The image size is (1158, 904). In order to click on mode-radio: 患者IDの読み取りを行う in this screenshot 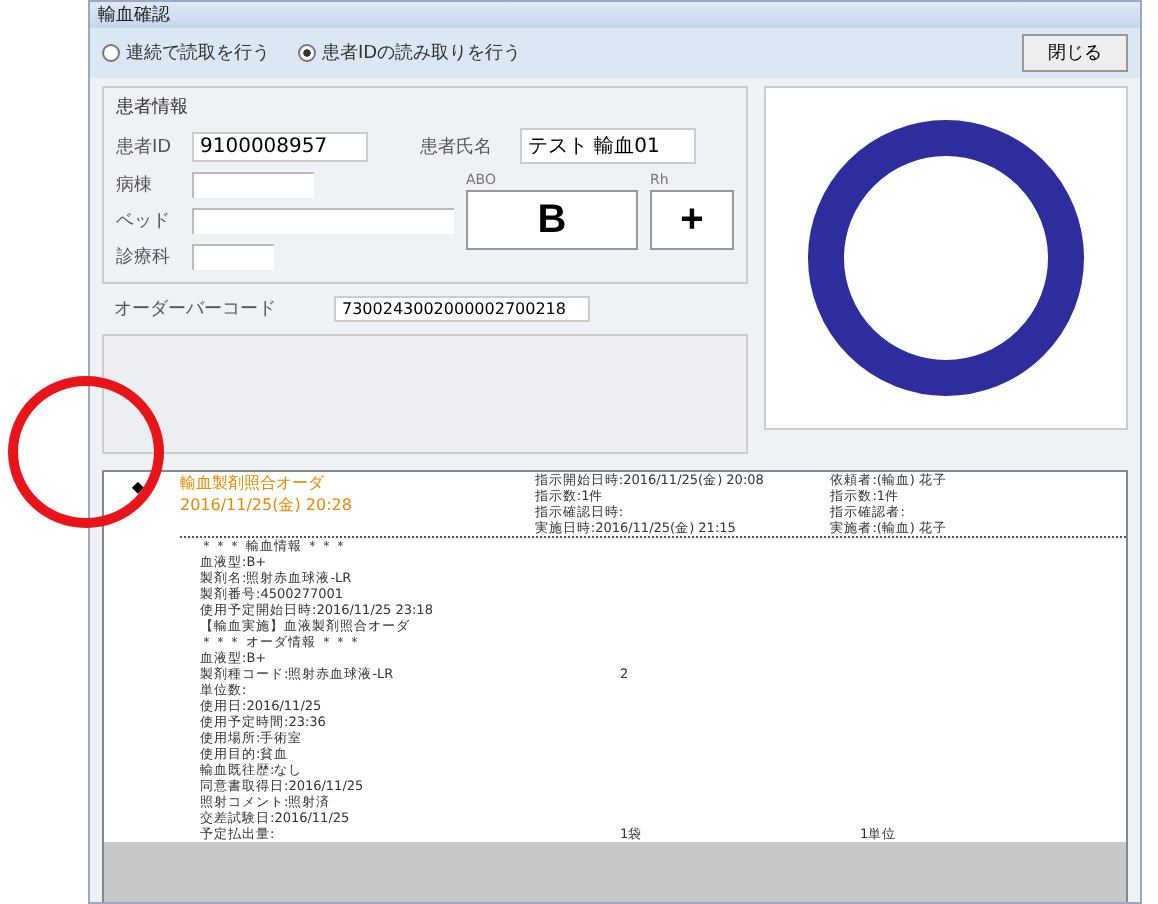, I will do `click(410, 53)`.